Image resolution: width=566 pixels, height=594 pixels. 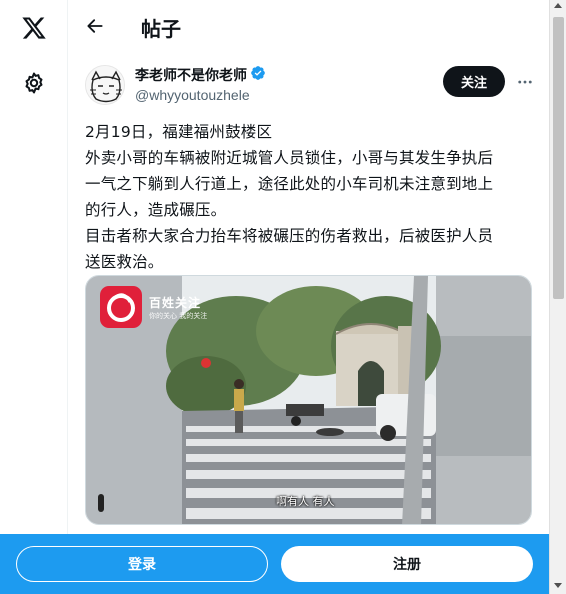 What do you see at coordinates (474, 81) in the screenshot?
I see `follow-button: 关注` at bounding box center [474, 81].